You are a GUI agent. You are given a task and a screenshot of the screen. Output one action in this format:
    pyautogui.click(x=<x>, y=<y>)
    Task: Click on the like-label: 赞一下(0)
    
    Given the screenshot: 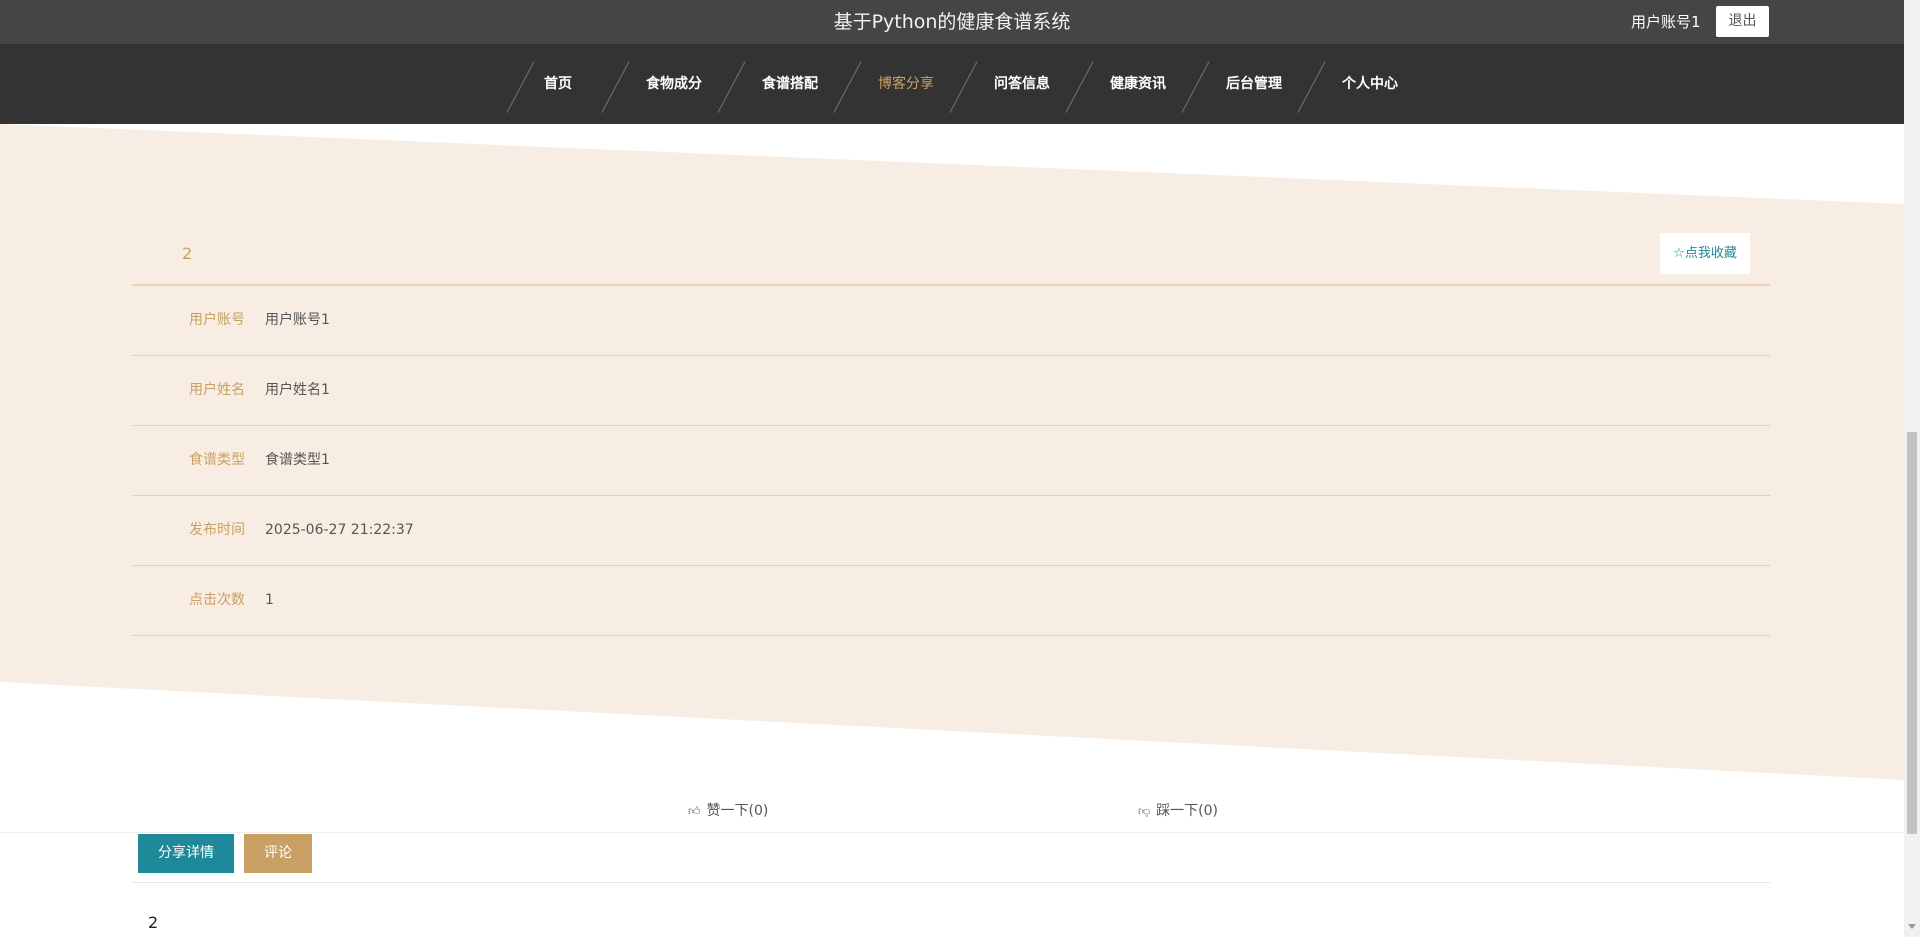 What is the action you would take?
    pyautogui.click(x=737, y=811)
    